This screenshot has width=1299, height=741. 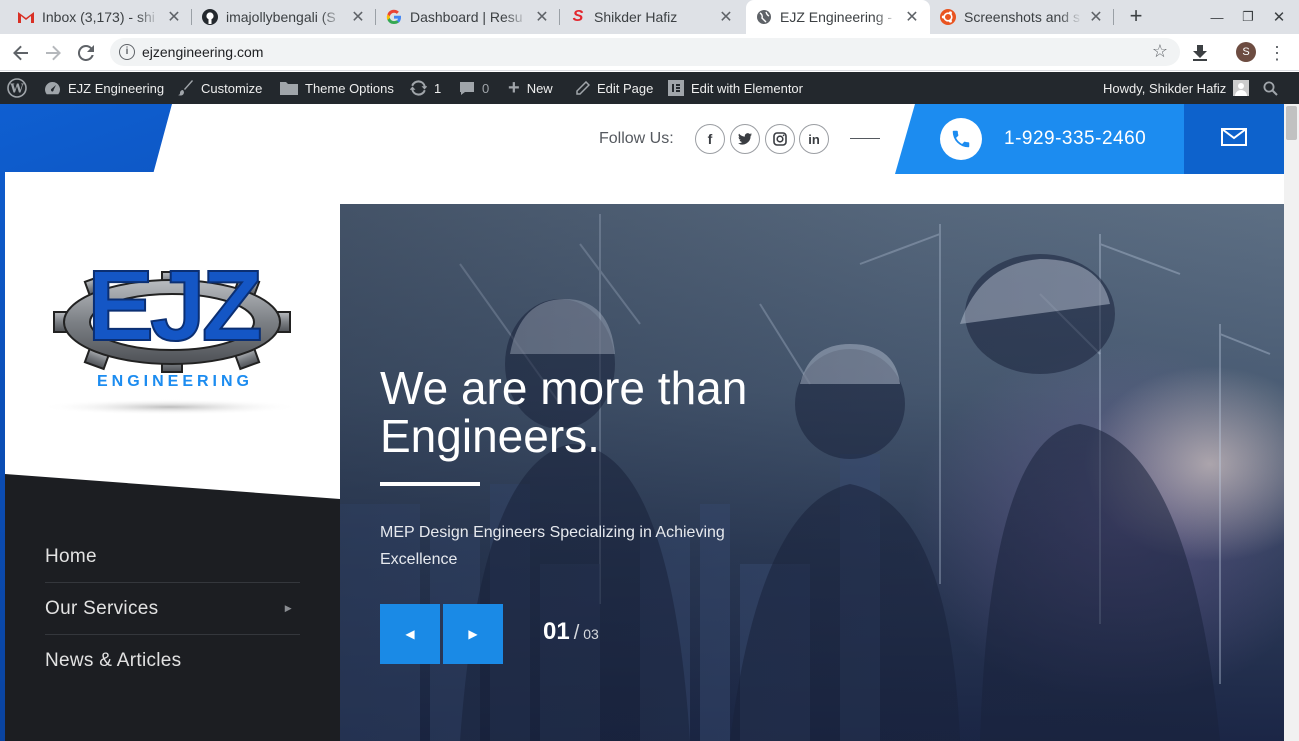 I want to click on nav-item-label: Home, so click(x=71, y=556).